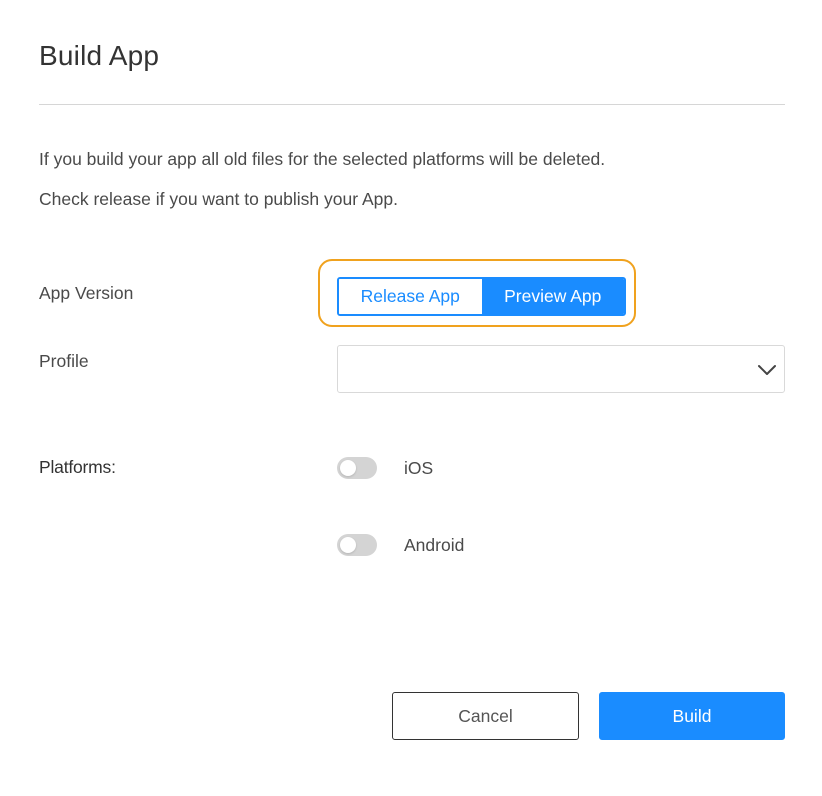 Image resolution: width=822 pixels, height=796 pixels. What do you see at coordinates (692, 716) in the screenshot?
I see `build-button: Build` at bounding box center [692, 716].